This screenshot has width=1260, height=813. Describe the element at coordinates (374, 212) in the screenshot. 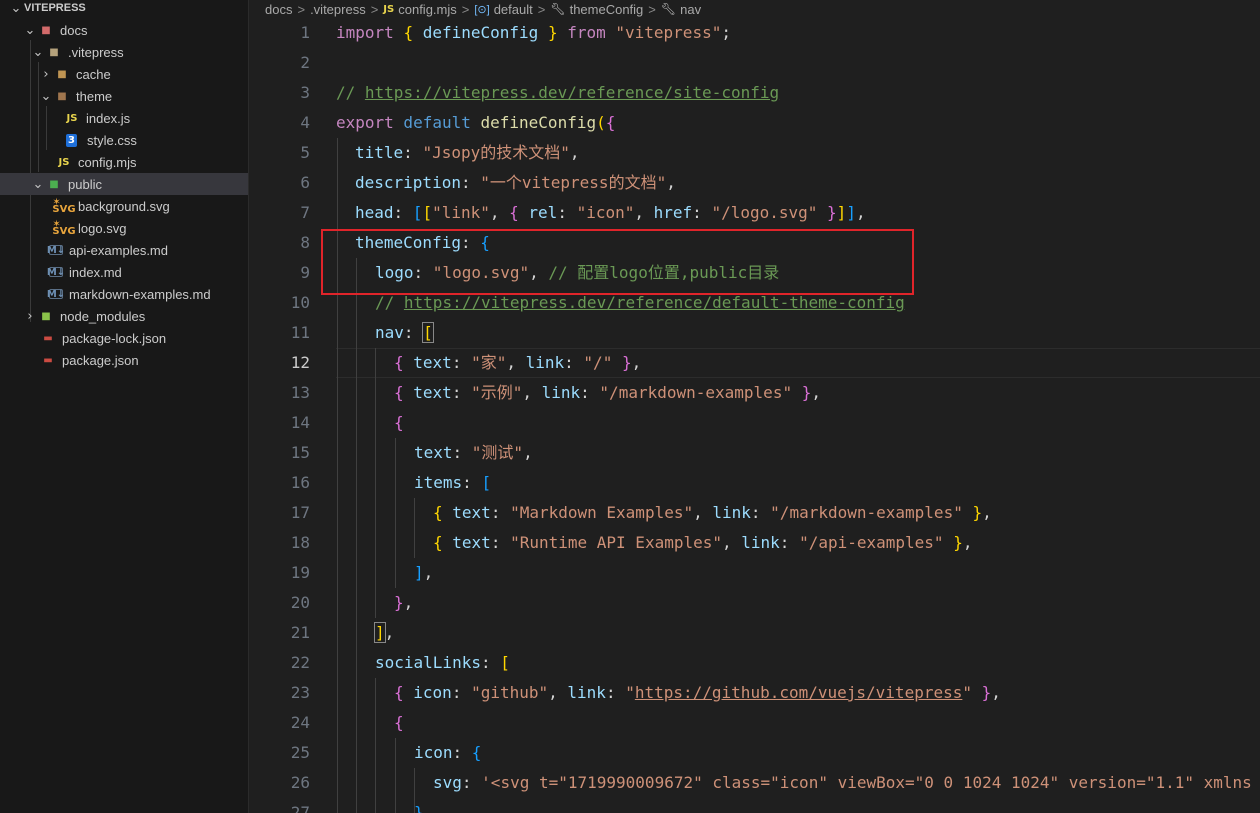

I see `token: head` at that location.